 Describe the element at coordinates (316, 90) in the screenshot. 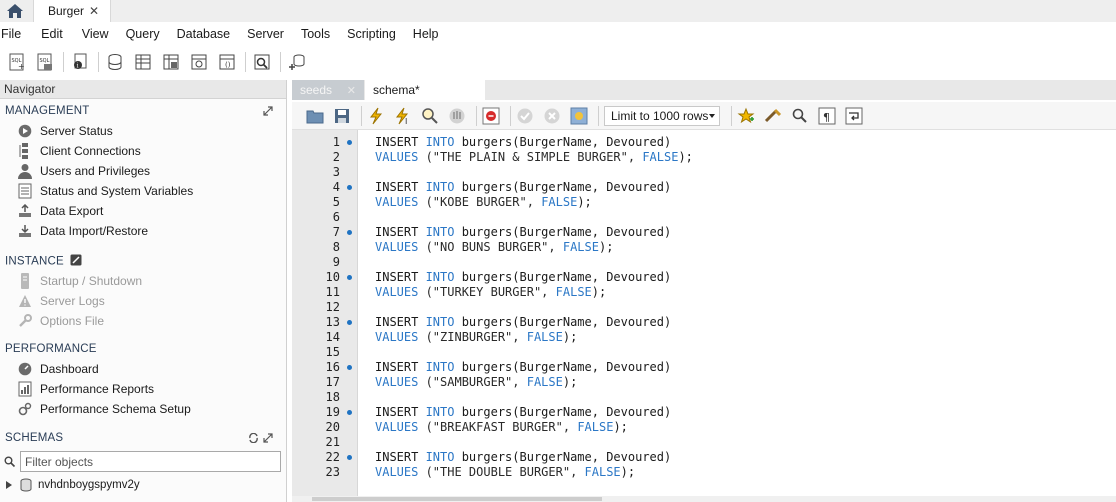

I see `tab-label: seeds` at that location.